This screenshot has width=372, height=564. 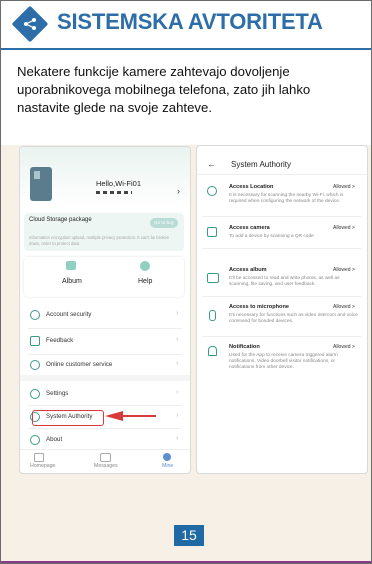 What do you see at coordinates (105, 378) in the screenshot?
I see `section-gap` at bounding box center [105, 378].